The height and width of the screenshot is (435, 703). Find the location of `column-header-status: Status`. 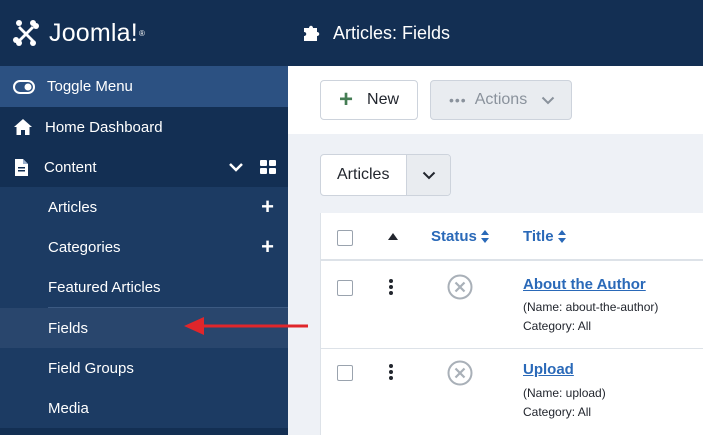

column-header-status: Status is located at coordinates (460, 236).